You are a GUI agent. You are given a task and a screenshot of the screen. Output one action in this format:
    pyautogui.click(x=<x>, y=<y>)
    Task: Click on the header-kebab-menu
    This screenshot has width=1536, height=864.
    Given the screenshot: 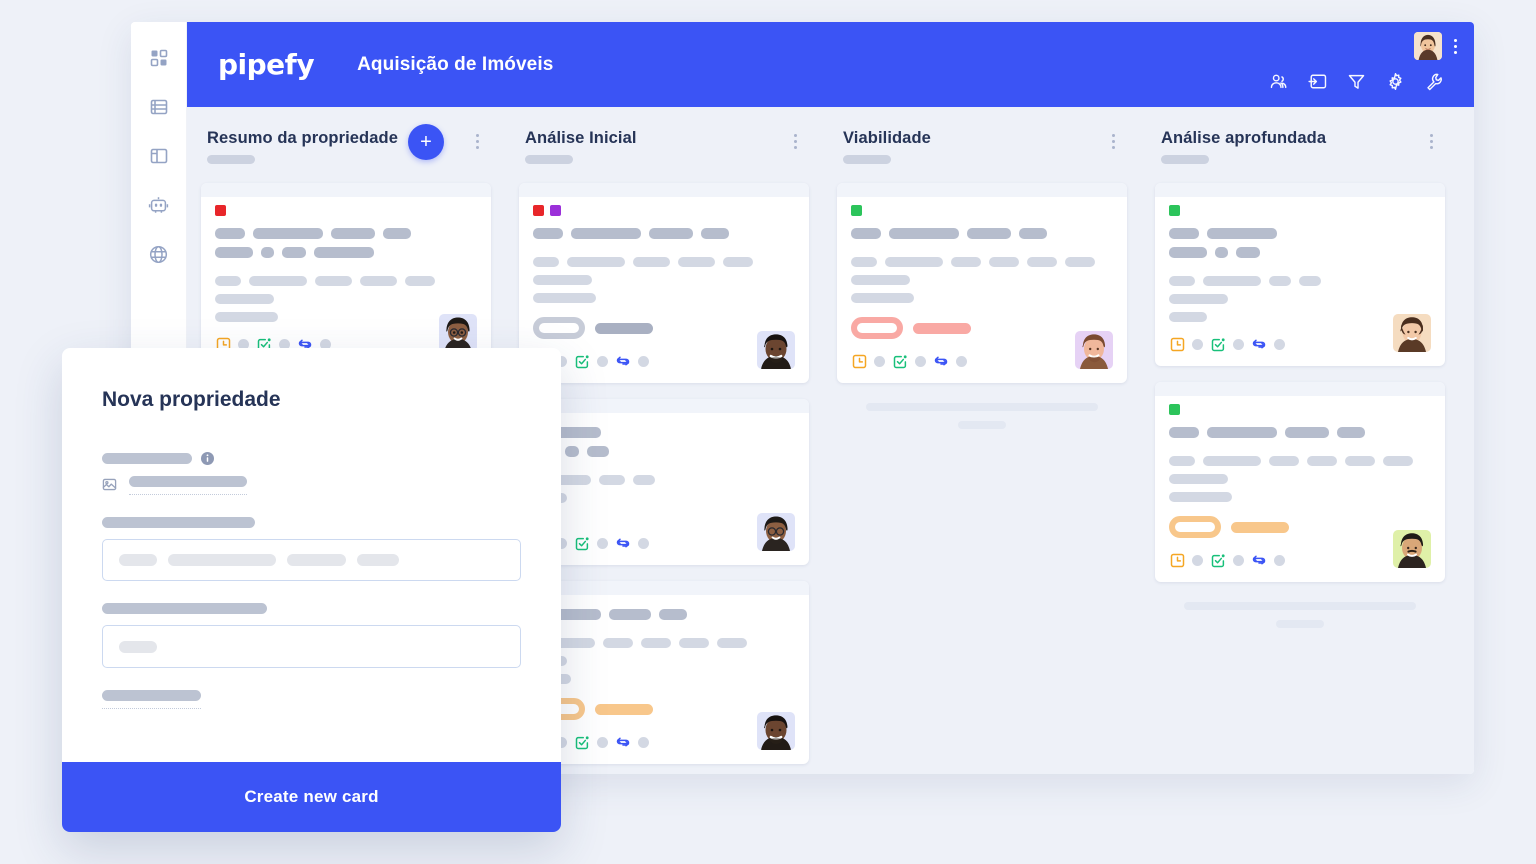 What is the action you would take?
    pyautogui.click(x=1455, y=46)
    